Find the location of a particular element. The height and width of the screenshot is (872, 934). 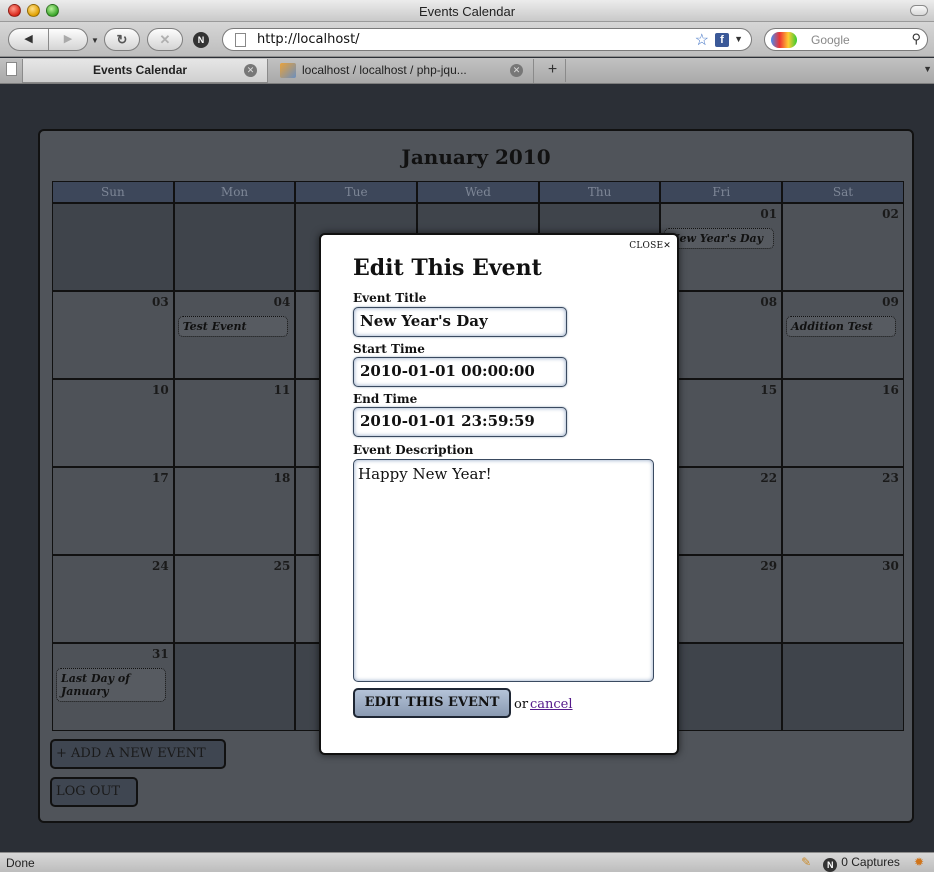

event-link: New Year's Day is located at coordinates (719, 238).